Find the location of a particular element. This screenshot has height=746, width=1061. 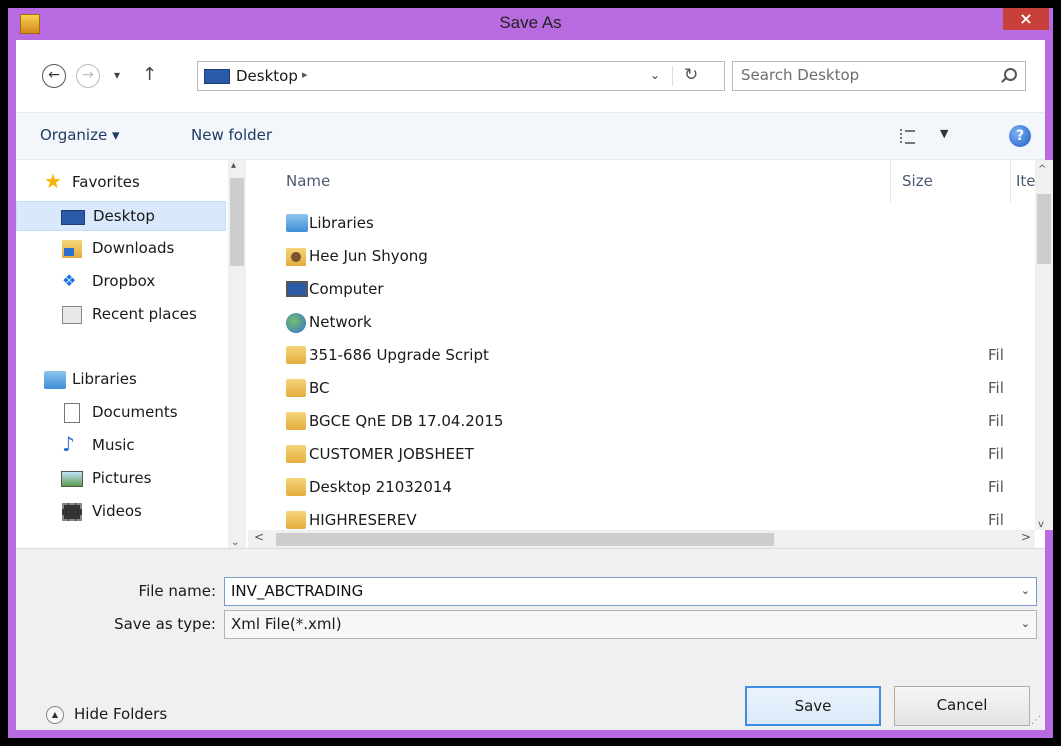

scroll-down-icon: ⌄ is located at coordinates (235, 542).